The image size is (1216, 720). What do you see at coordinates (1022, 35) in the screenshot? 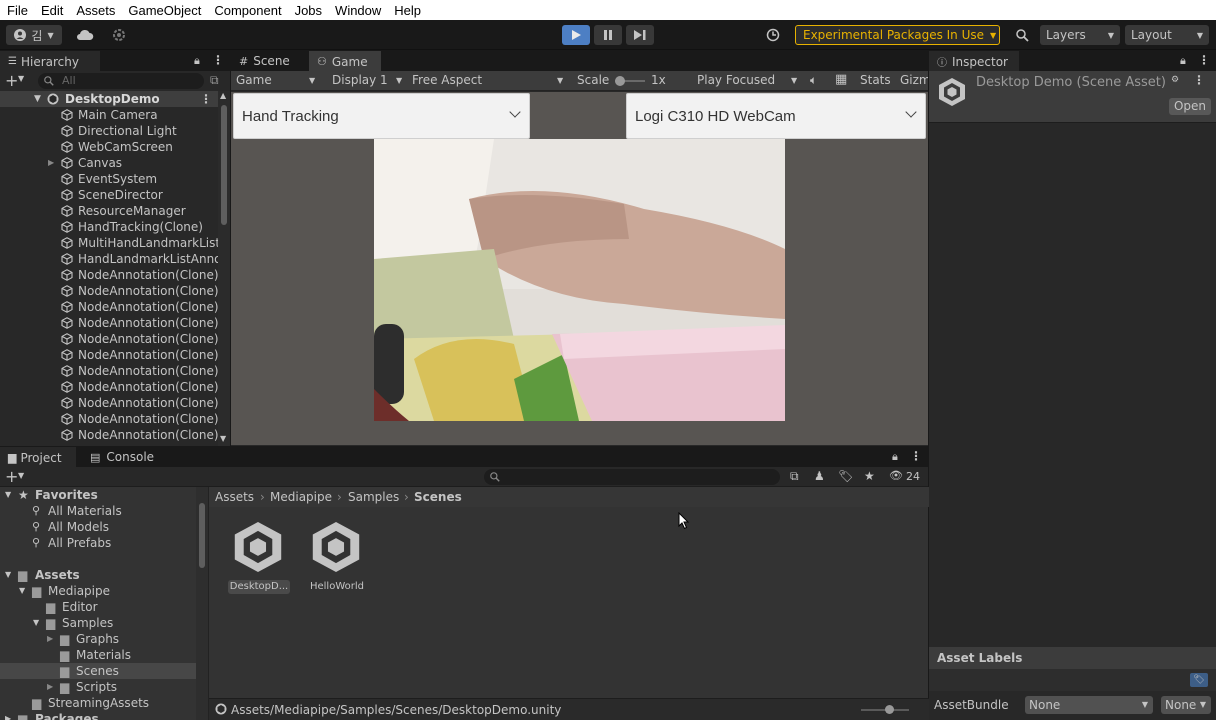
I see `search-button` at bounding box center [1022, 35].